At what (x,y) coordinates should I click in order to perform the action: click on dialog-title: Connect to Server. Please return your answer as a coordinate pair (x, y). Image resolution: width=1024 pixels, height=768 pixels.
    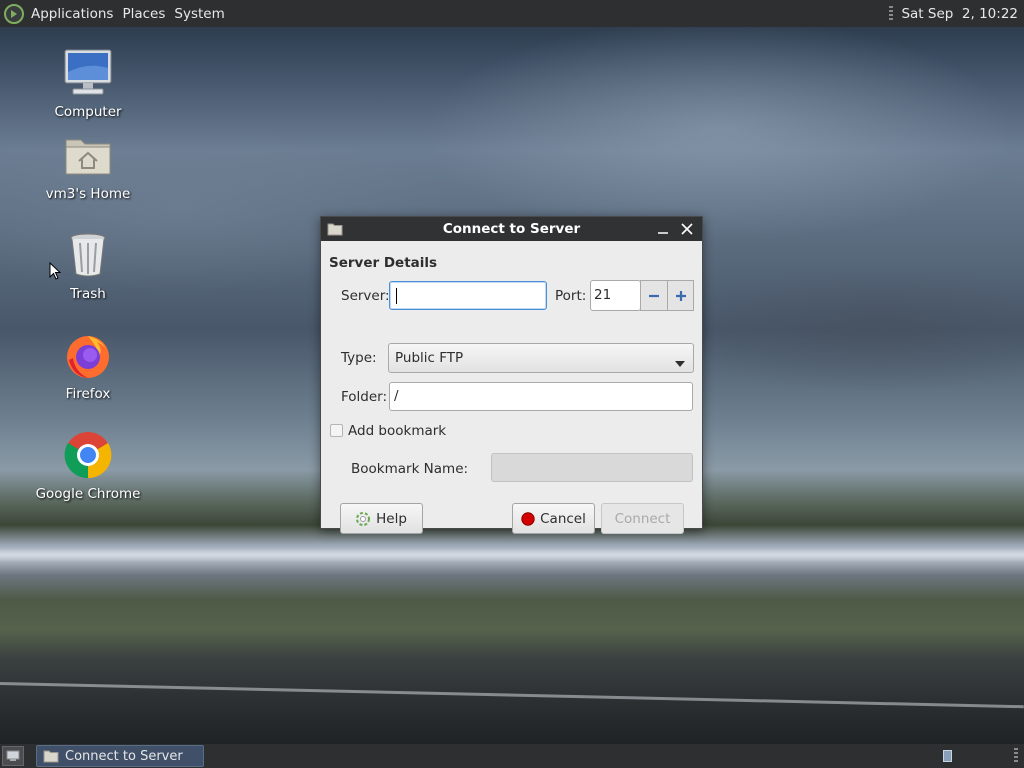
    Looking at the image, I should click on (511, 229).